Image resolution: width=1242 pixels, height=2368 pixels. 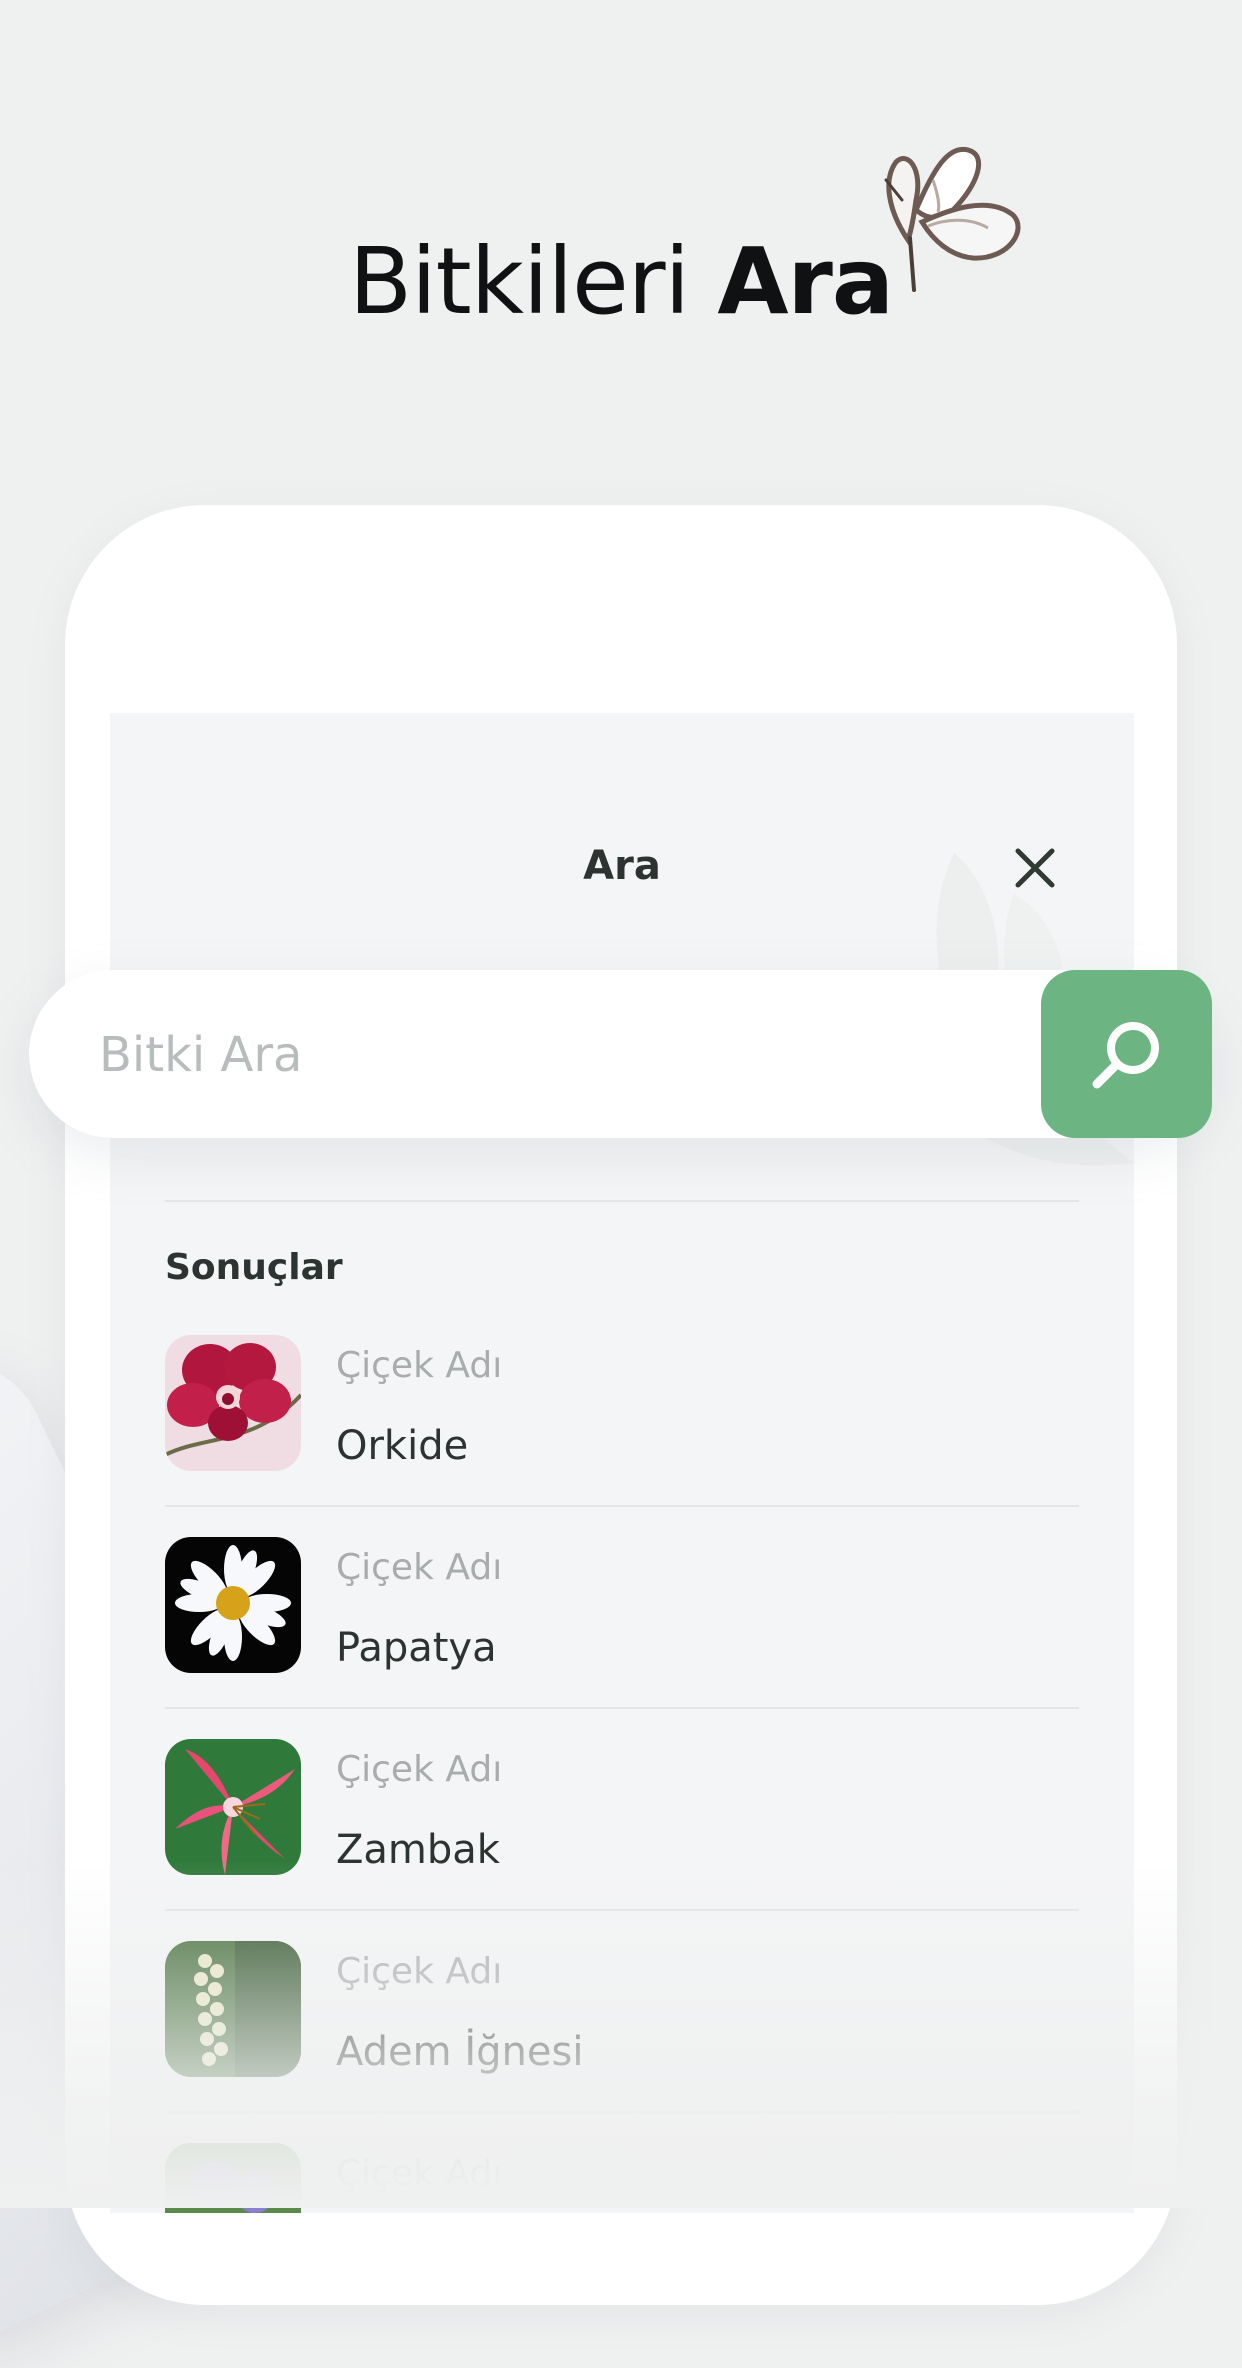 What do you see at coordinates (622, 2042) in the screenshot?
I see `list-item: Çiçek Adı Adem İğnesi` at bounding box center [622, 2042].